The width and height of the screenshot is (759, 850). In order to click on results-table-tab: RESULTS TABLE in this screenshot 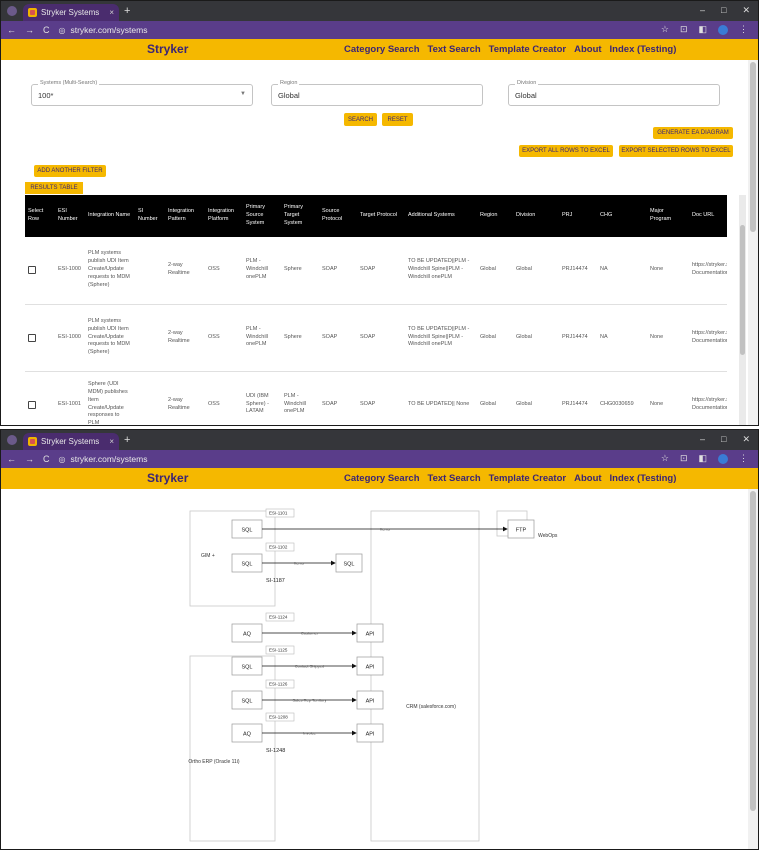, I will do `click(54, 188)`.